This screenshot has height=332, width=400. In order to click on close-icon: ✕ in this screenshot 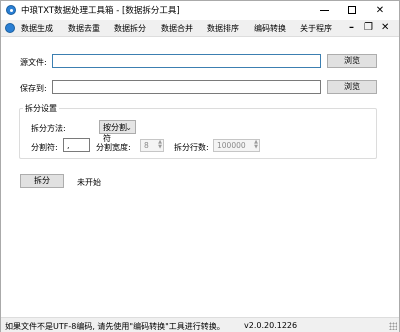, I will do `click(380, 10)`.